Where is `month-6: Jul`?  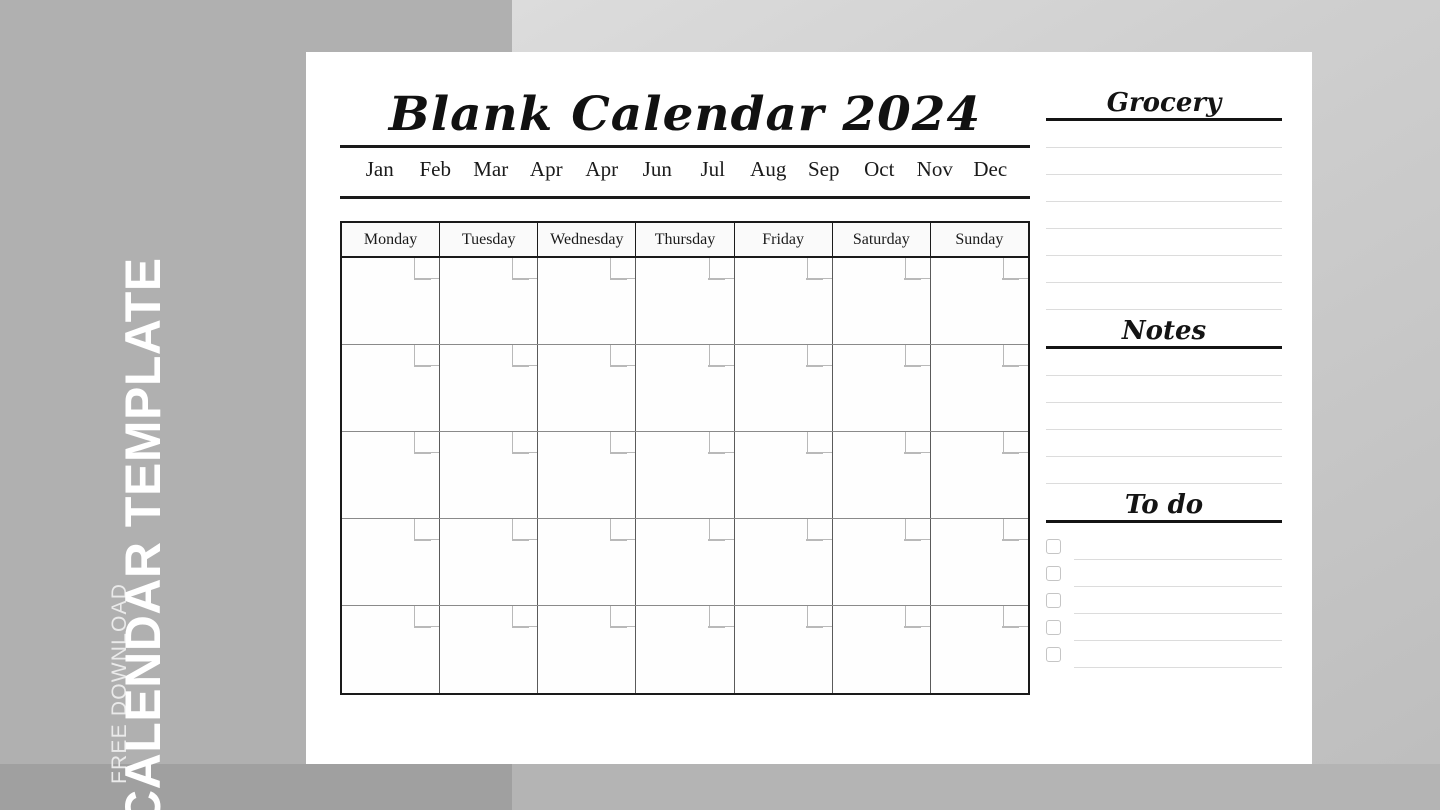 month-6: Jul is located at coordinates (713, 169).